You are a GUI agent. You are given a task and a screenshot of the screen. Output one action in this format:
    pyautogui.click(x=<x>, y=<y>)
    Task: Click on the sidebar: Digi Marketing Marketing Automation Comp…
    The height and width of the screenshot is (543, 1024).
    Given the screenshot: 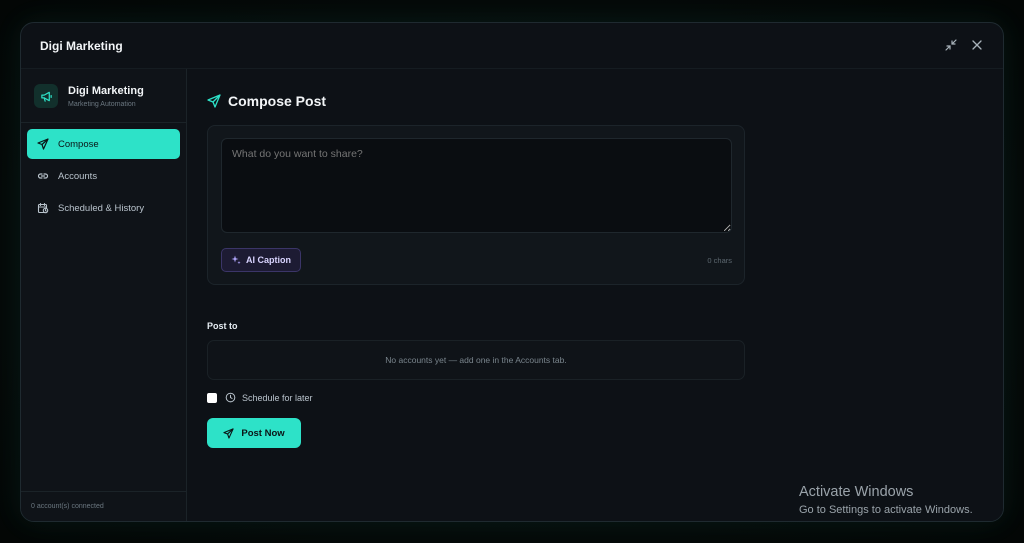 What is the action you would take?
    pyautogui.click(x=104, y=295)
    